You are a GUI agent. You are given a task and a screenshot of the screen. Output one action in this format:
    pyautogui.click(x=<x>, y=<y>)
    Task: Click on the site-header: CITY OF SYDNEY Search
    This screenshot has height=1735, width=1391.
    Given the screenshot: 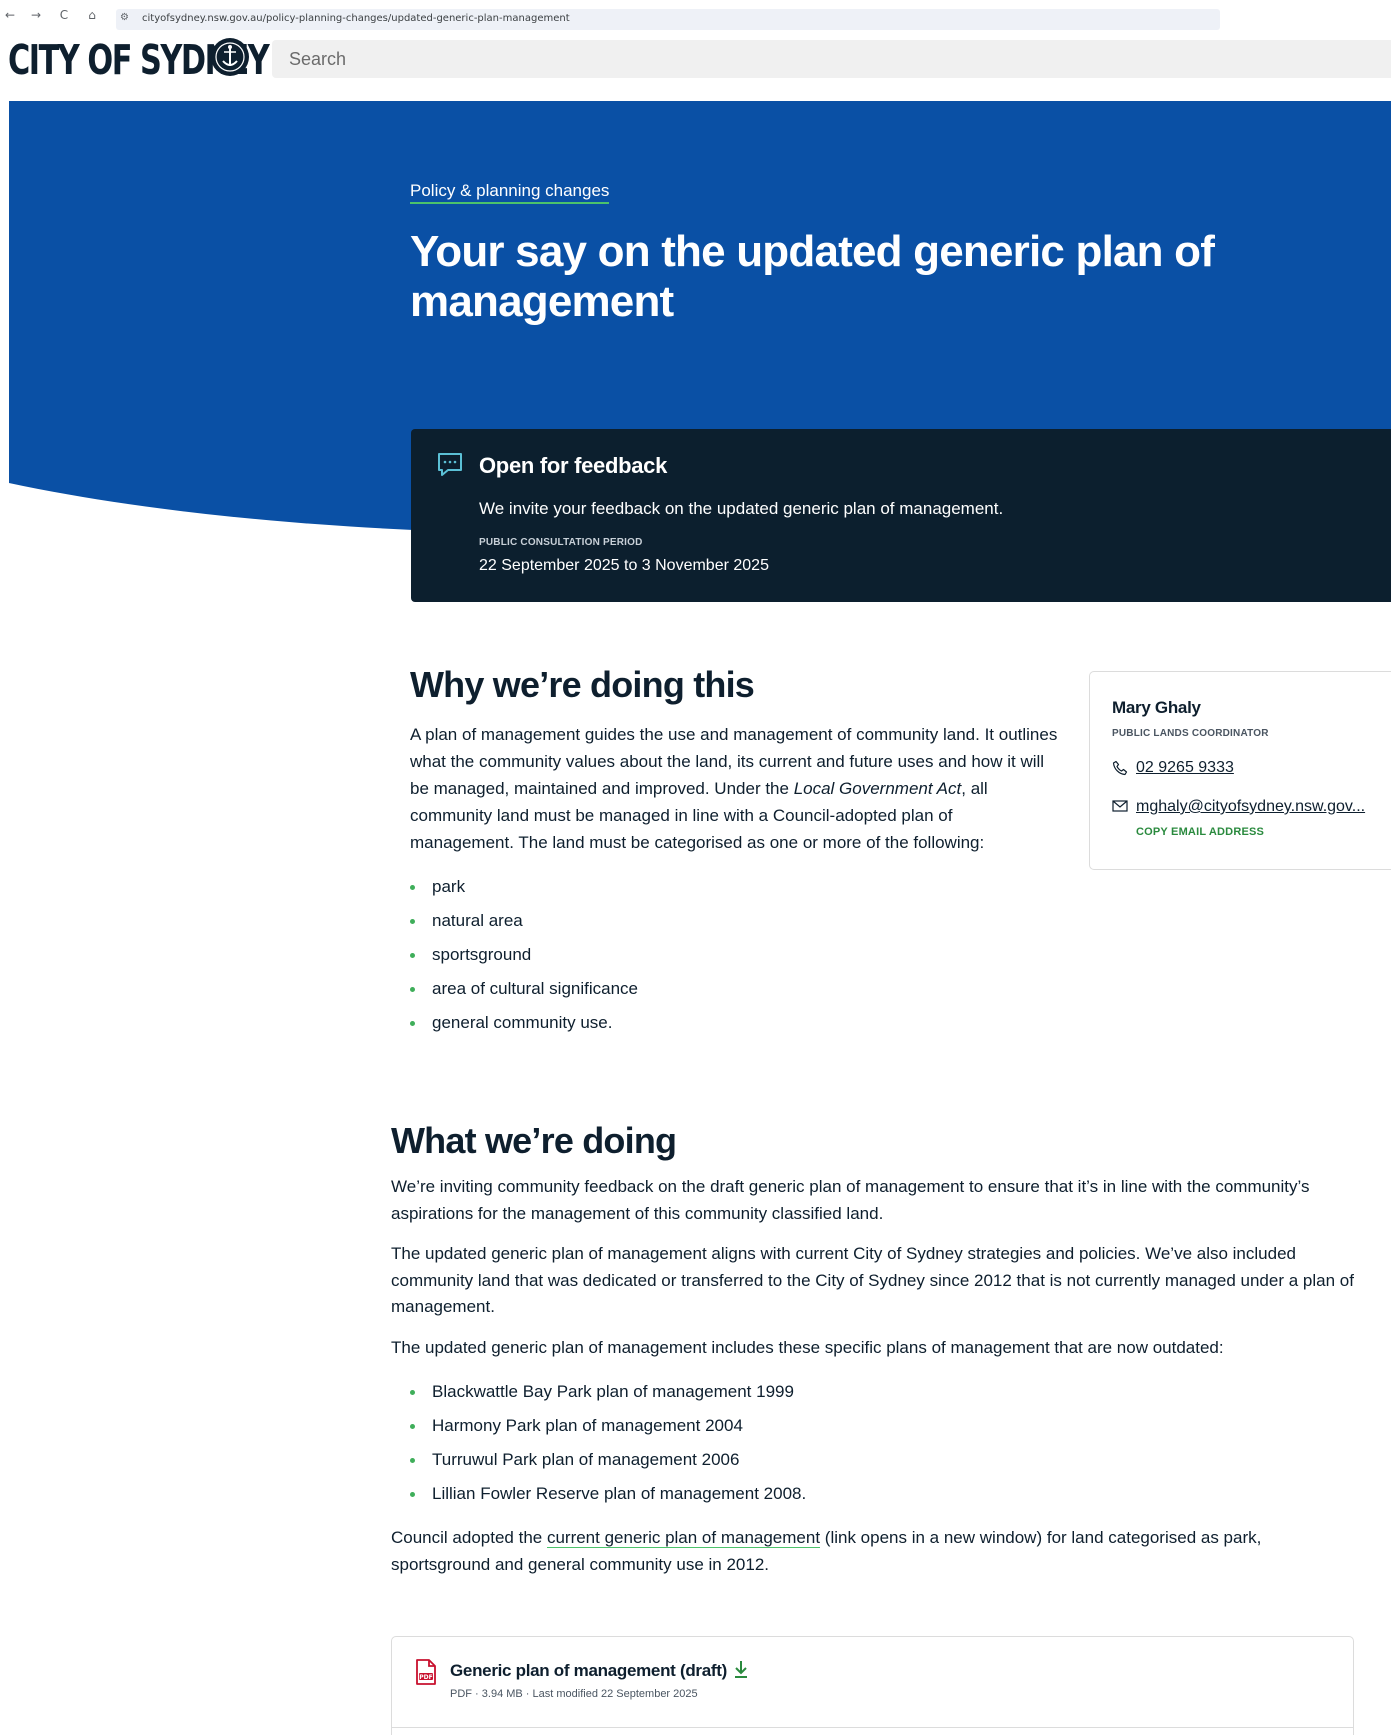 What is the action you would take?
    pyautogui.click(x=695, y=68)
    